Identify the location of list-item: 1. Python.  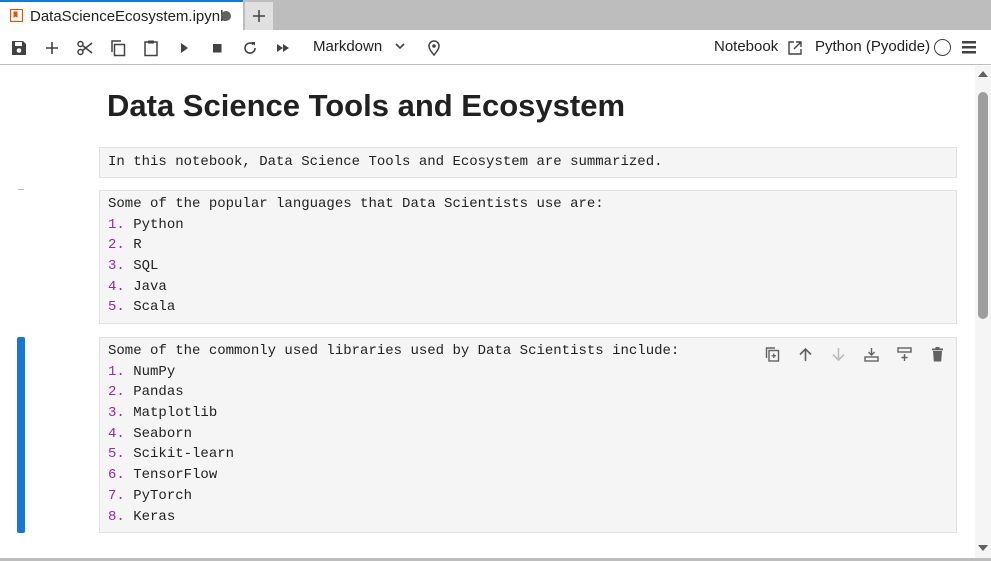
(146, 224).